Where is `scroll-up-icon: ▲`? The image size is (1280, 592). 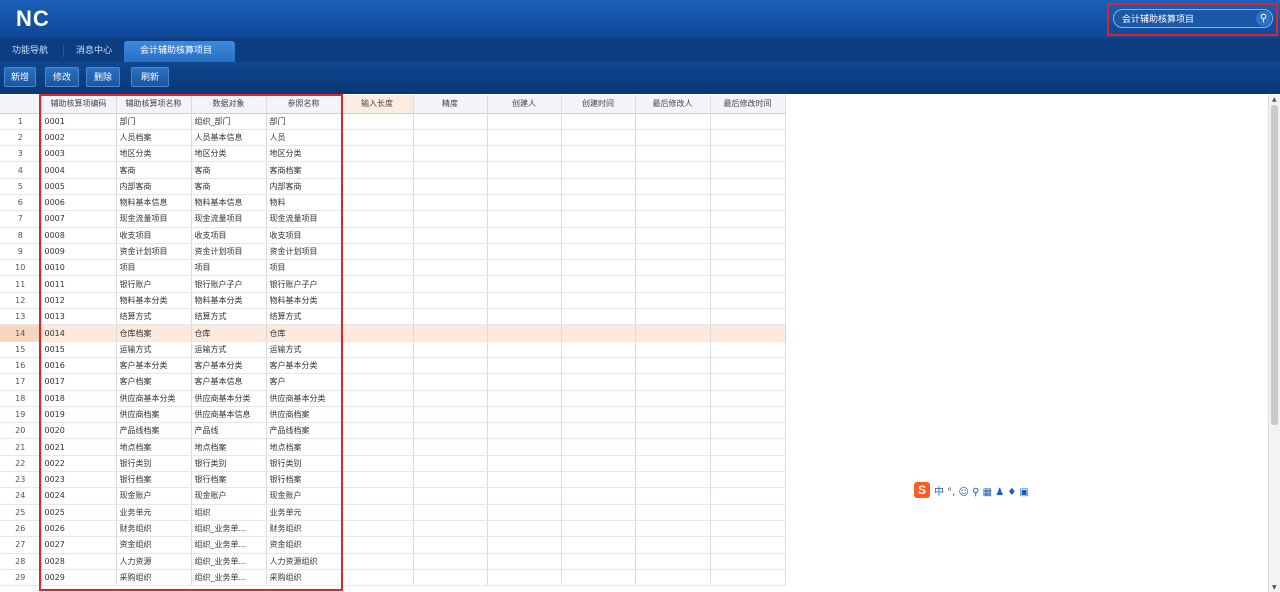 scroll-up-icon: ▲ is located at coordinates (1274, 99).